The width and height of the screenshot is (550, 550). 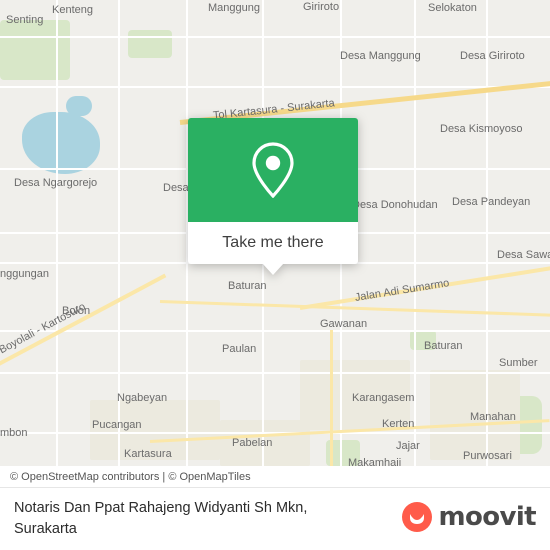 I want to click on map-label: nggungan, so click(x=24, y=274).